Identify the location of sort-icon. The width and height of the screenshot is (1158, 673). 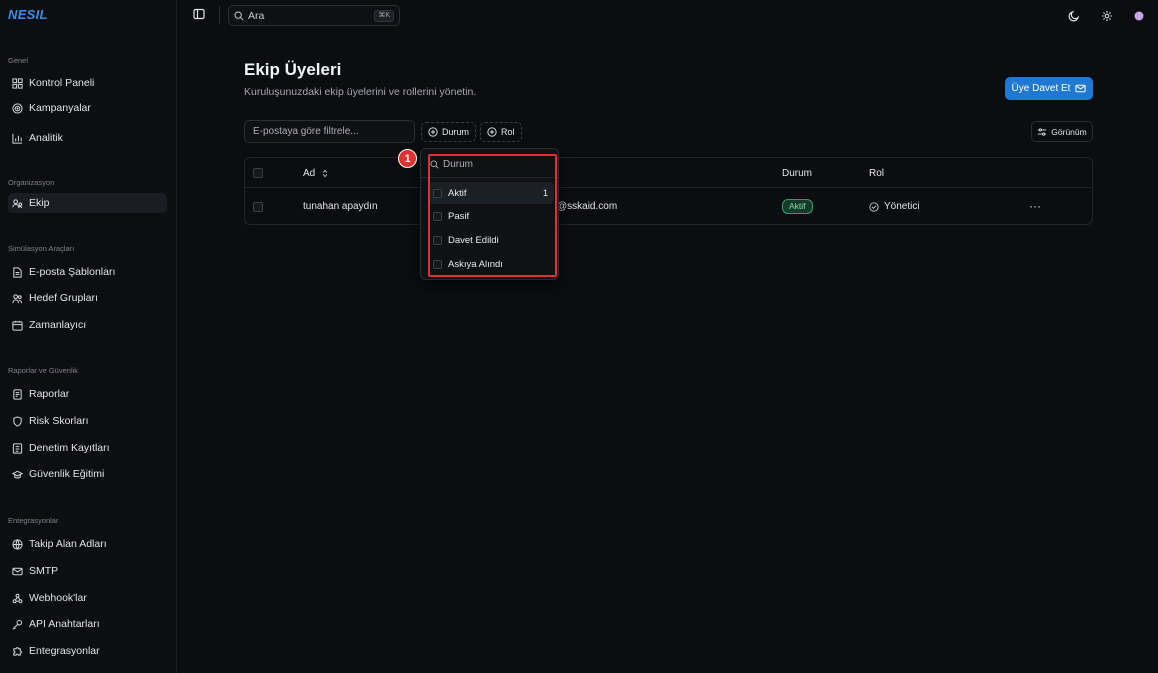
(325, 173).